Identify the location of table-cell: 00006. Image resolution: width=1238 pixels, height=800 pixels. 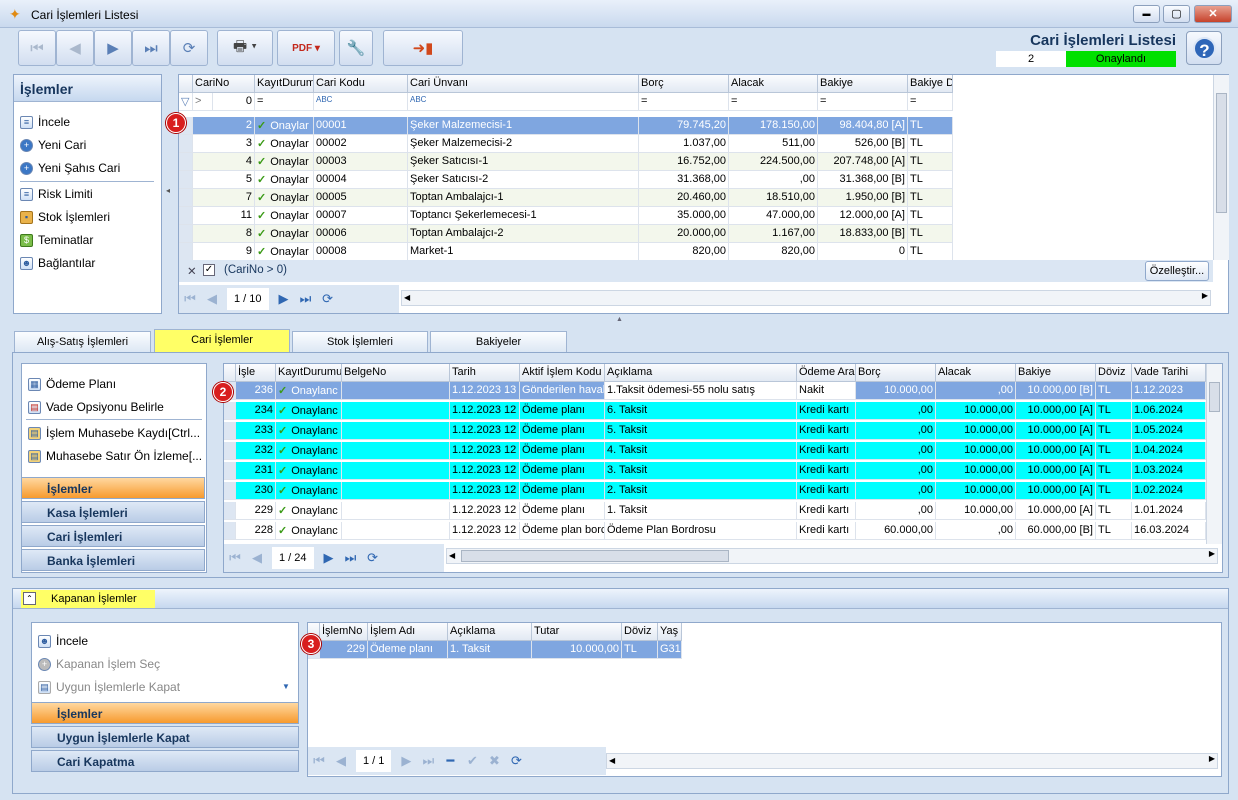
(361, 234).